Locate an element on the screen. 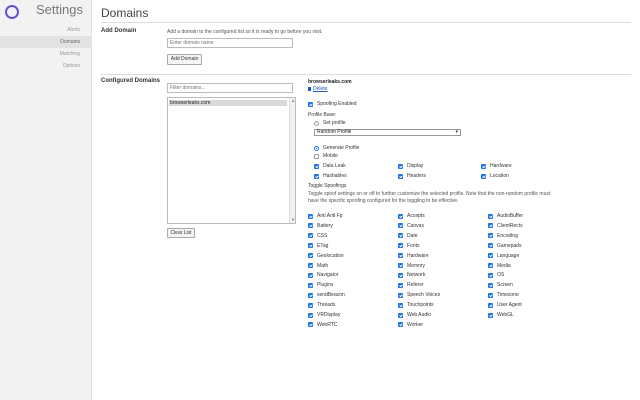  checkbox-label: Language is located at coordinates (508, 255).